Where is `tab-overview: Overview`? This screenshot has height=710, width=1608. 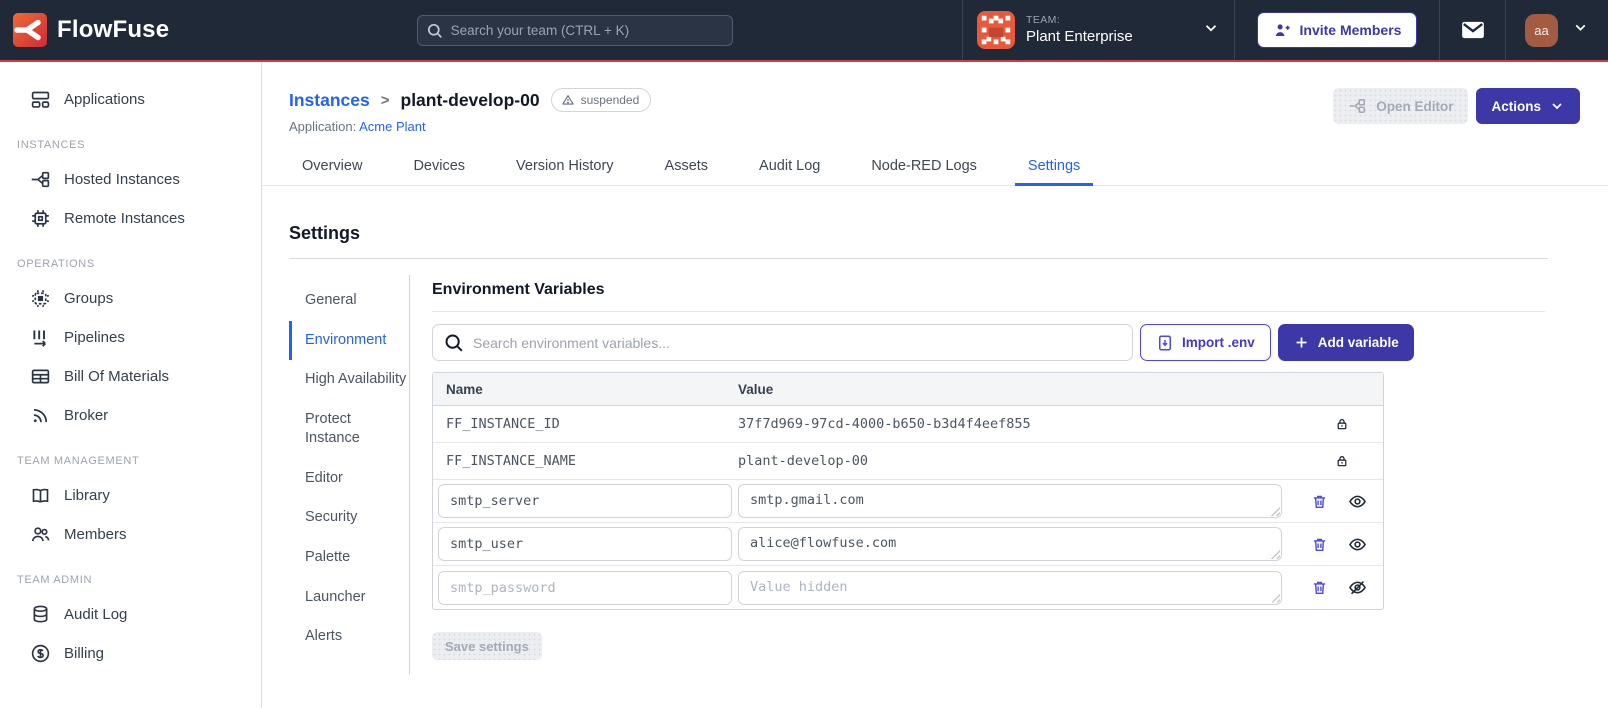
tab-overview: Overview is located at coordinates (332, 171).